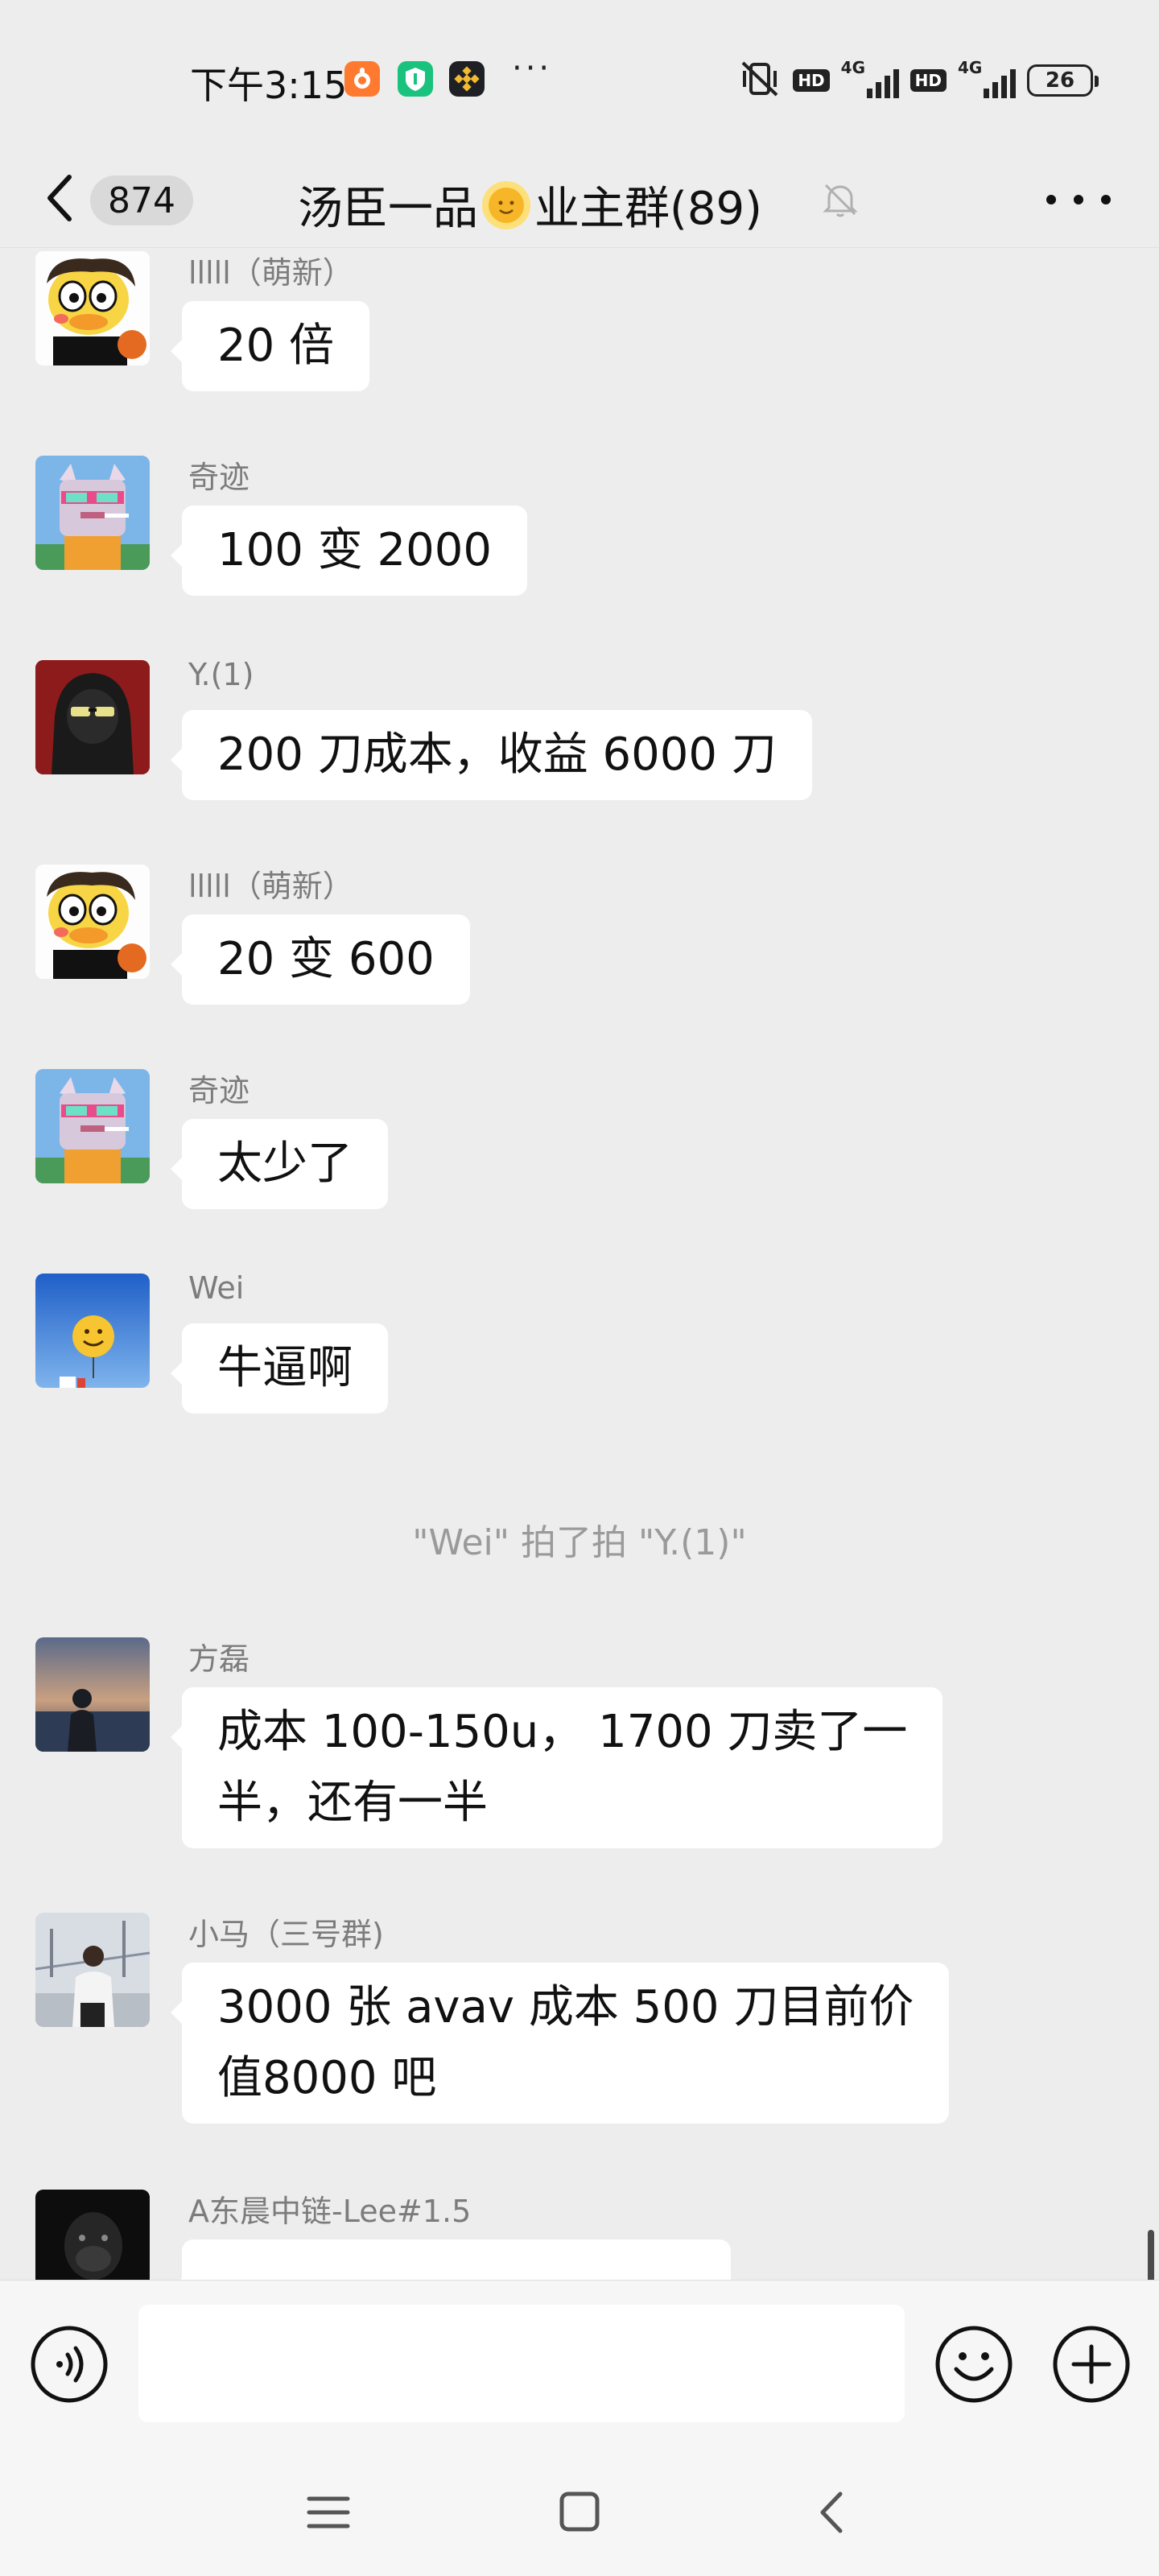  What do you see at coordinates (92, 1331) in the screenshot?
I see `smiley-balloon-avatar` at bounding box center [92, 1331].